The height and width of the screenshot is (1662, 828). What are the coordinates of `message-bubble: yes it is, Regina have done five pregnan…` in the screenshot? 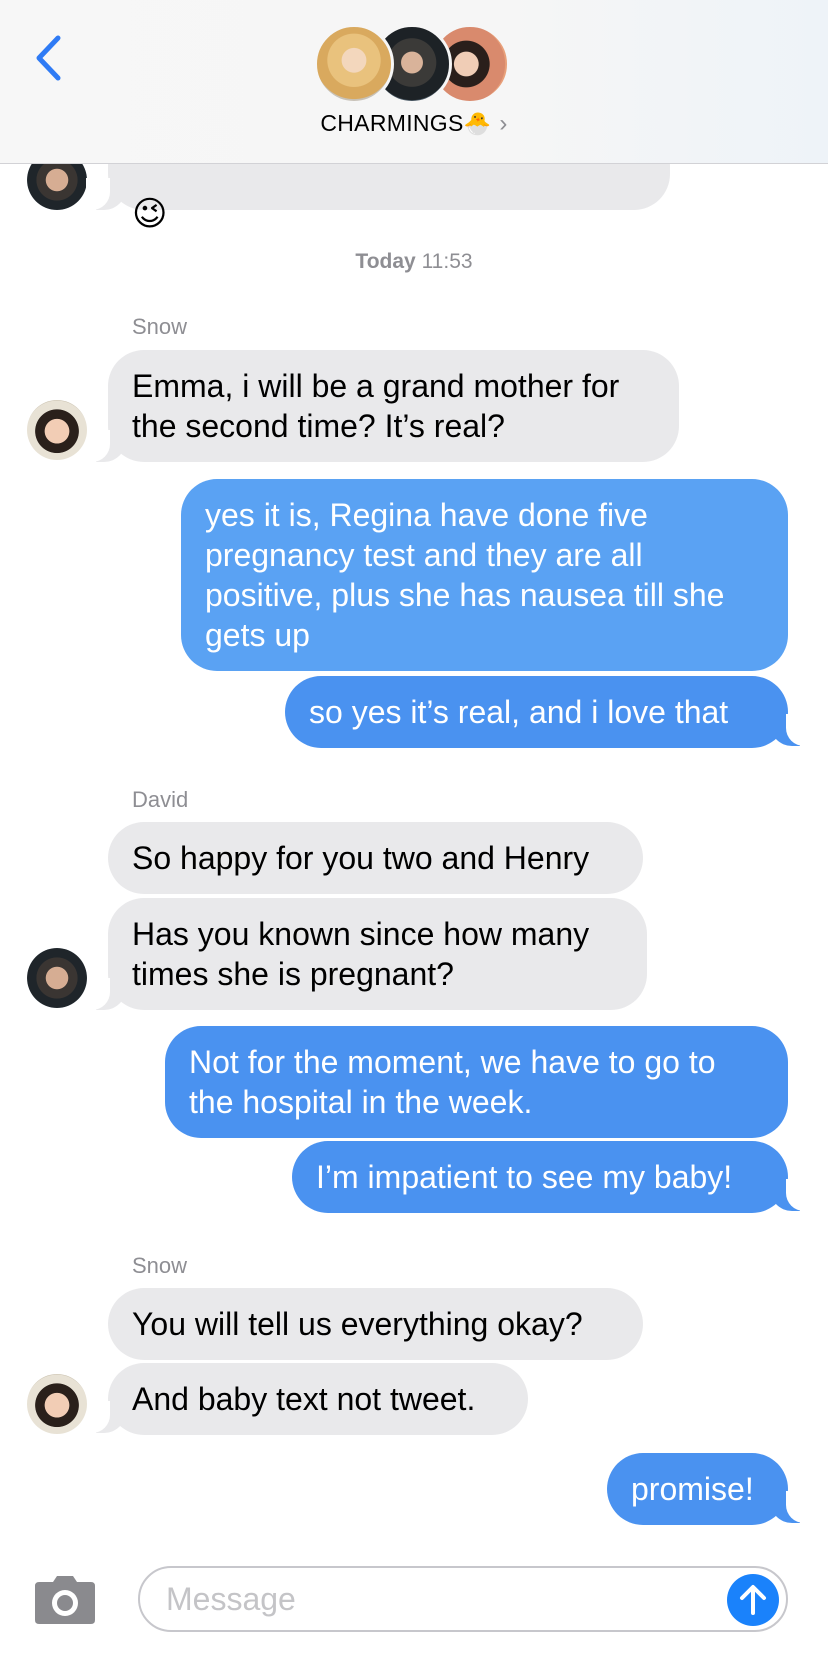 It's located at (484, 575).